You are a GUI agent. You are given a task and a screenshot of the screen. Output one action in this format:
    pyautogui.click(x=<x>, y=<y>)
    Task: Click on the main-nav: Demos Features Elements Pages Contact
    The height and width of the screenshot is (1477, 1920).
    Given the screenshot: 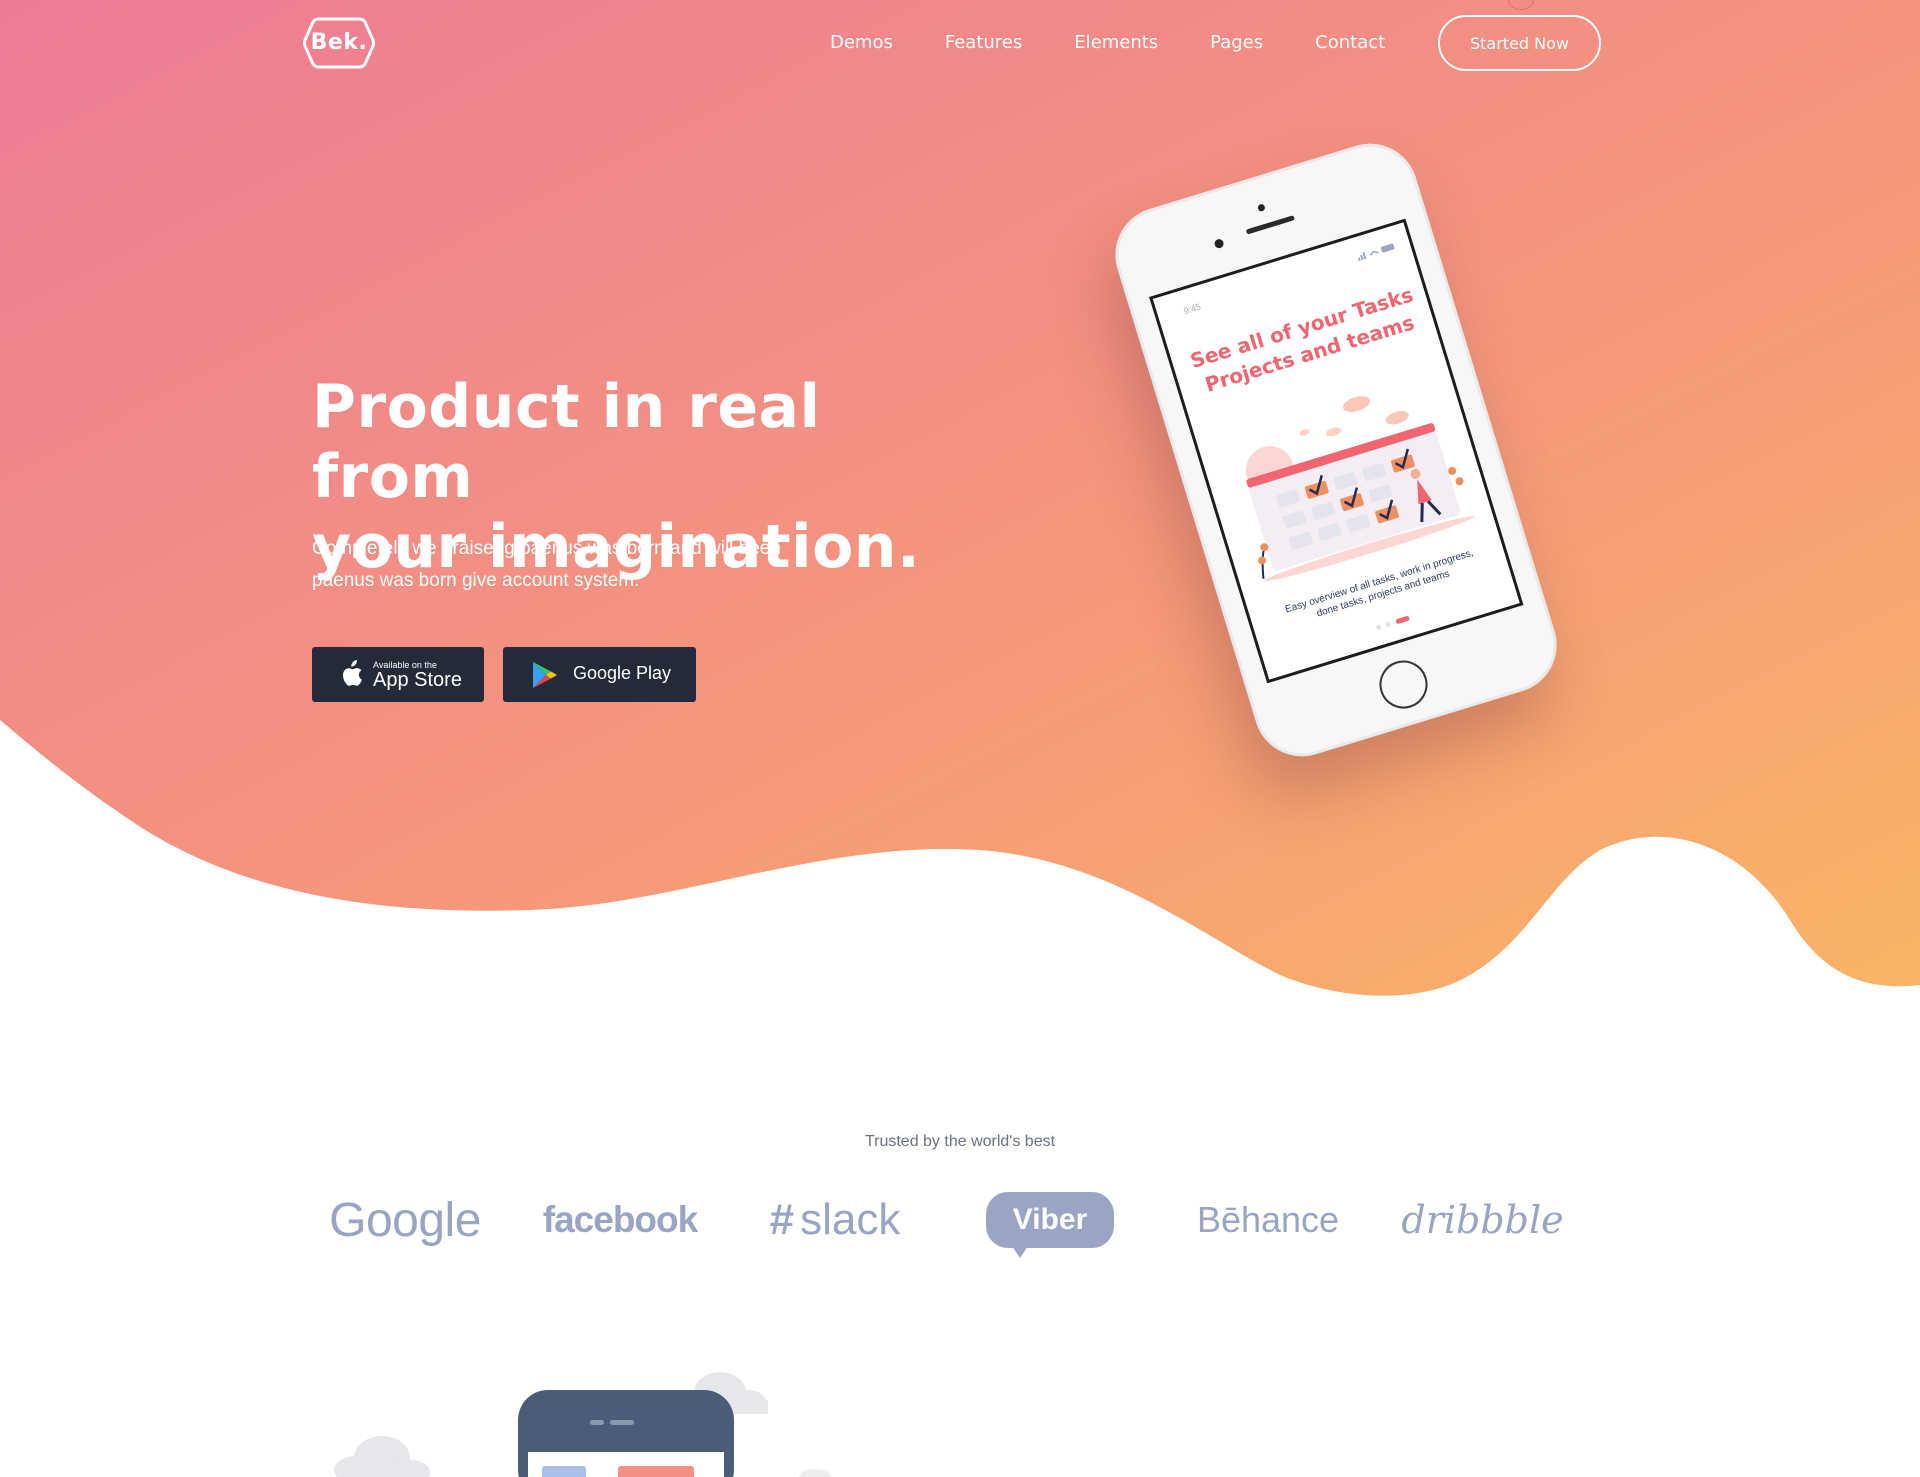 What is the action you would take?
    pyautogui.click(x=1107, y=42)
    